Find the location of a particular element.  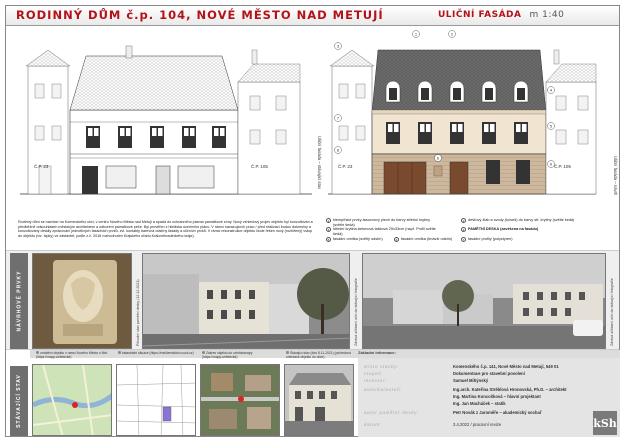

photo-caption: Původní stav pamětní desky (12.12.2021) is located at coordinates (138, 312).